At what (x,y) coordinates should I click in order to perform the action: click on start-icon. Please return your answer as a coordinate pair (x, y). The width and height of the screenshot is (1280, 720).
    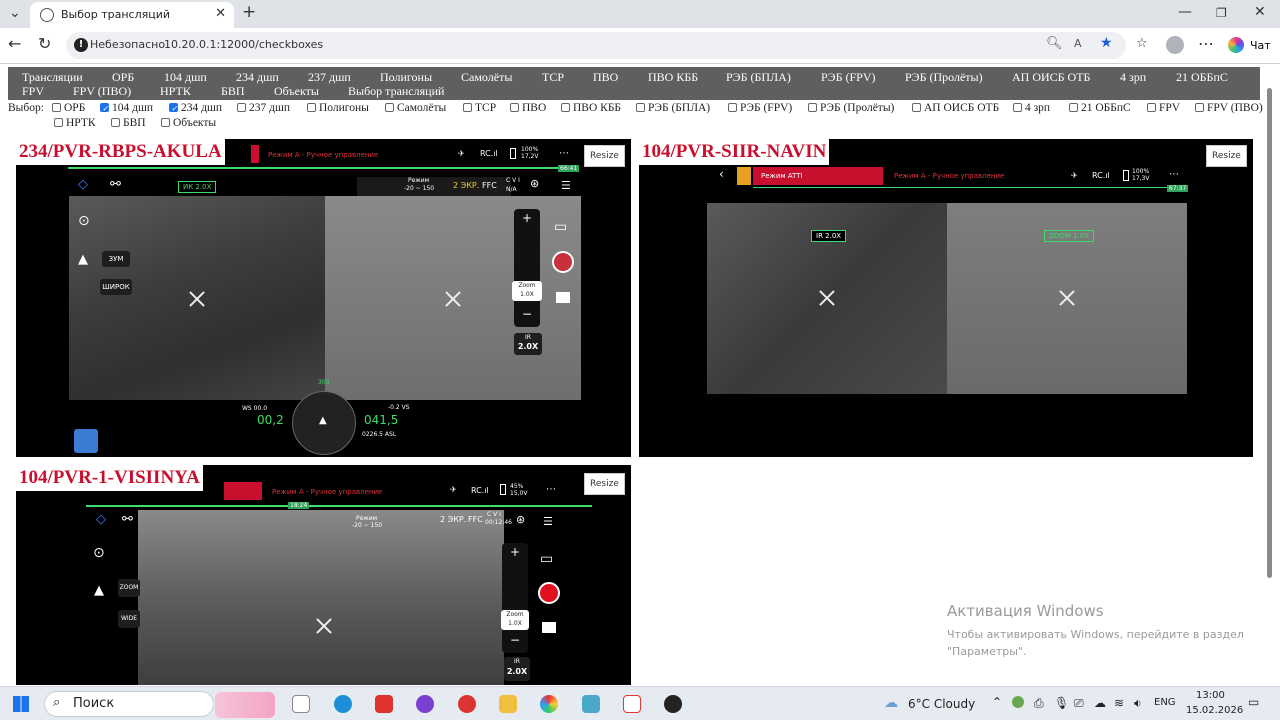
    Looking at the image, I should click on (21, 704).